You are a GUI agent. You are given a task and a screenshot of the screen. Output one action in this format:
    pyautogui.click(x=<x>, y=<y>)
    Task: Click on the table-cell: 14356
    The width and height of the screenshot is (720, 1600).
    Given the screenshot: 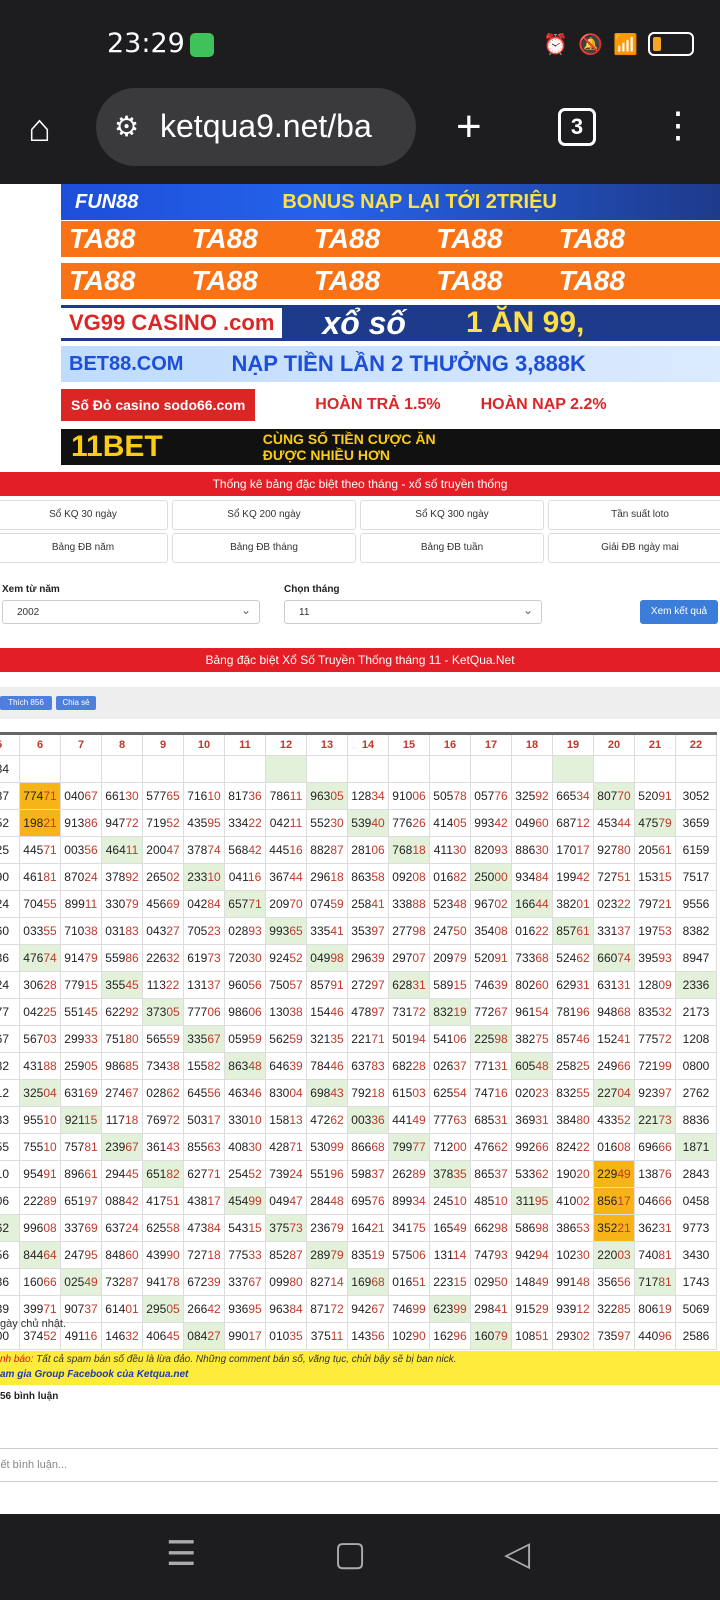 What is the action you would take?
    pyautogui.click(x=368, y=1336)
    